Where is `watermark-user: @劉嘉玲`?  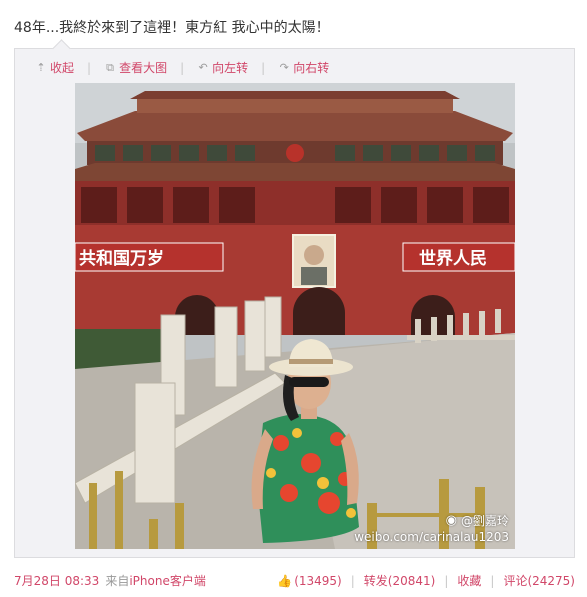
watermark-user: @劉嘉玲 is located at coordinates (484, 521).